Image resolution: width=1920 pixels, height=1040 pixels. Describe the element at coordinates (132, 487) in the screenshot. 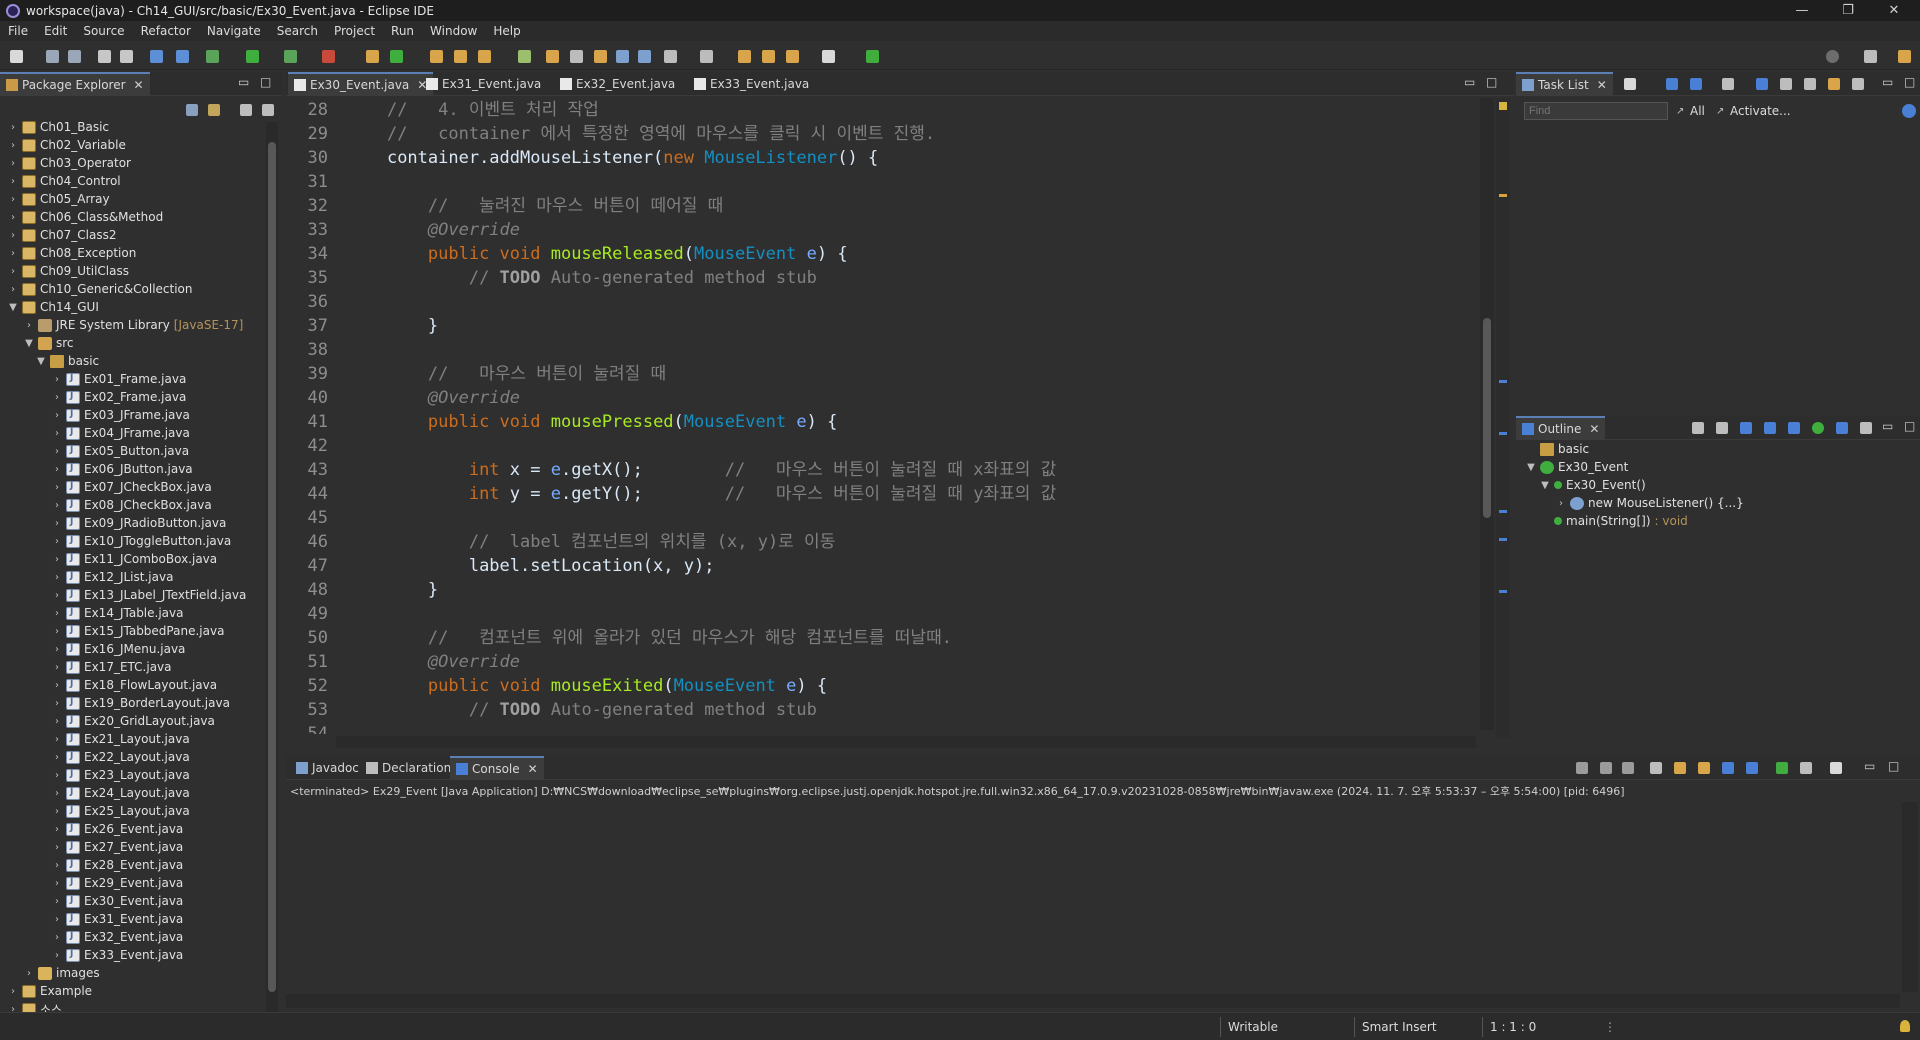

I see `tree-java-file: › Ex07_JCheckBox.java` at that location.